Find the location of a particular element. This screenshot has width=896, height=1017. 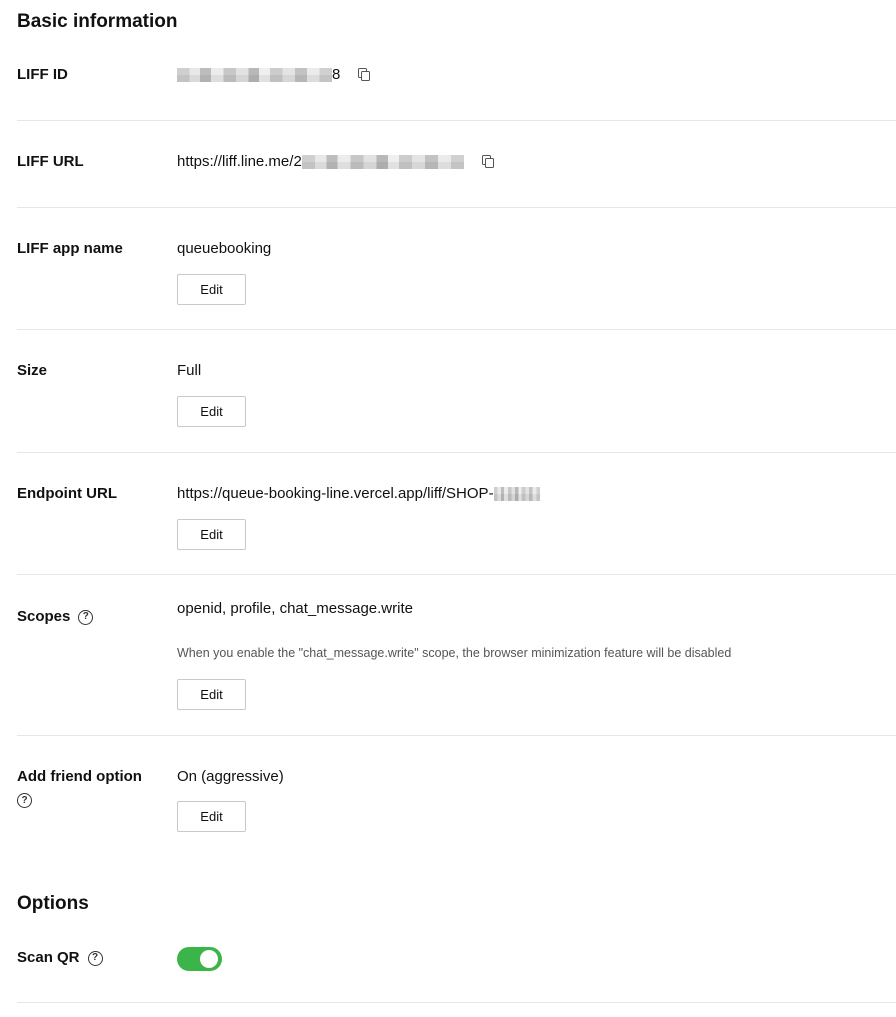

edit-add-friend-button: Edit is located at coordinates (211, 816).